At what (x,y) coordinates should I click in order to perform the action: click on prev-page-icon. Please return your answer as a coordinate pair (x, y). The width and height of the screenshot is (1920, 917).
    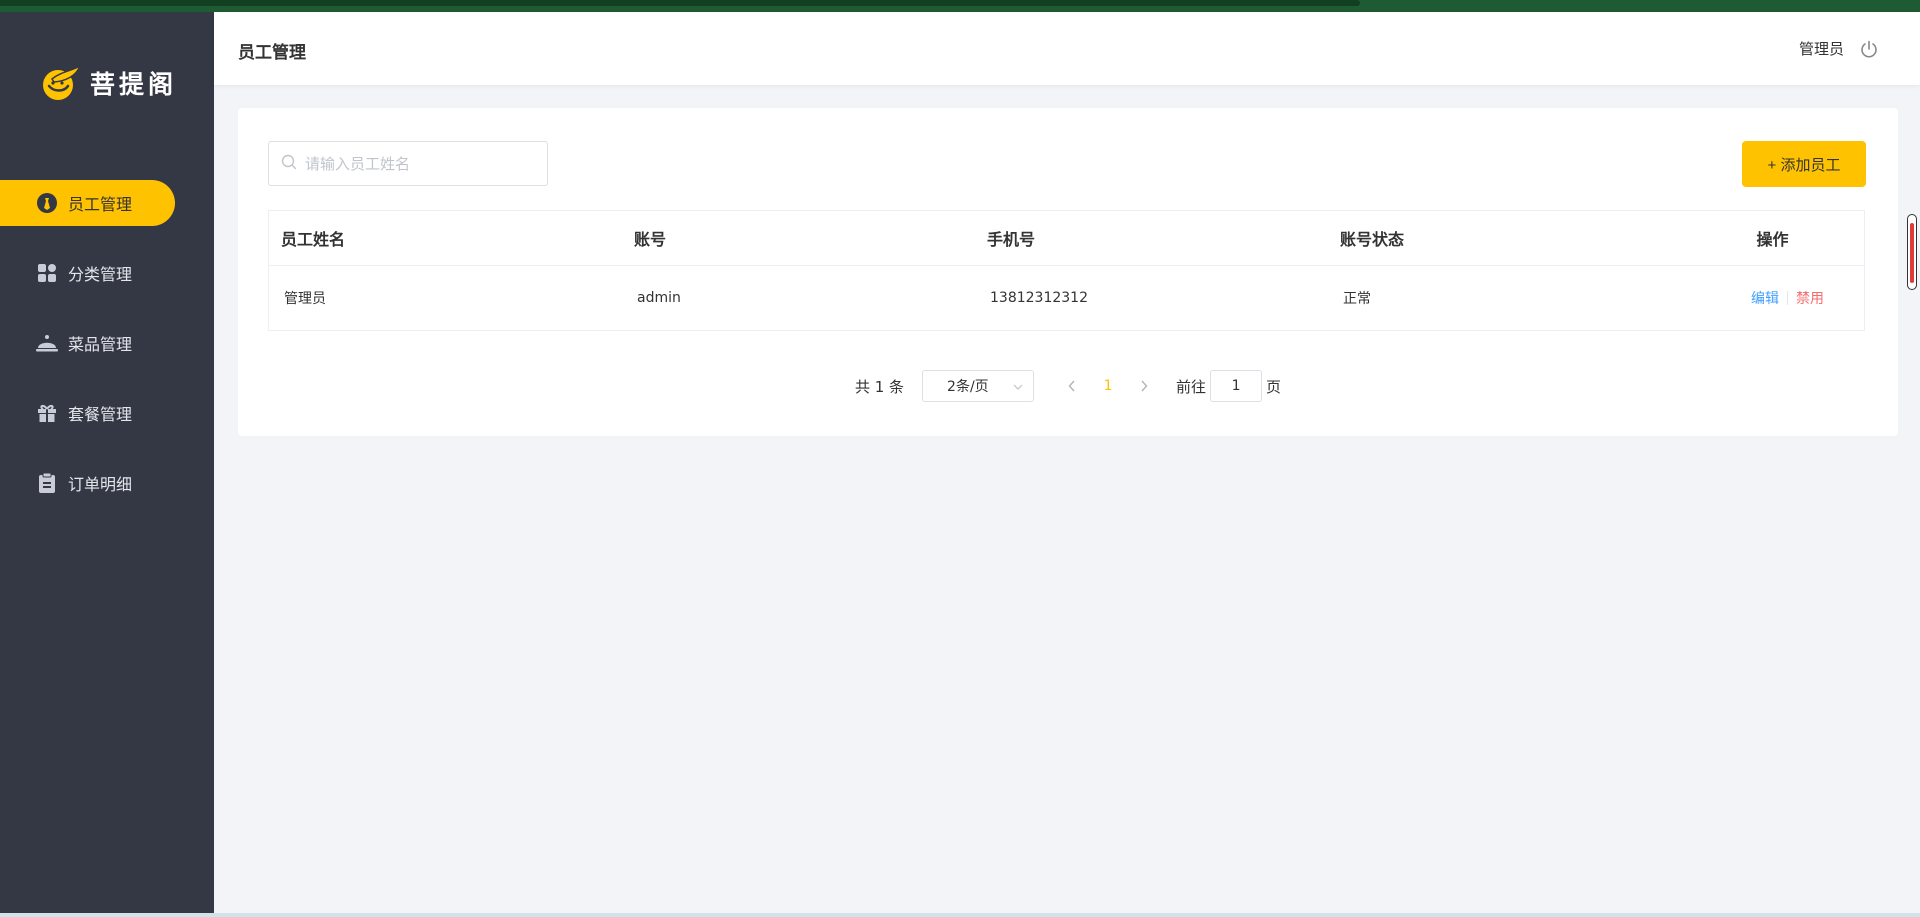
    Looking at the image, I should click on (1072, 386).